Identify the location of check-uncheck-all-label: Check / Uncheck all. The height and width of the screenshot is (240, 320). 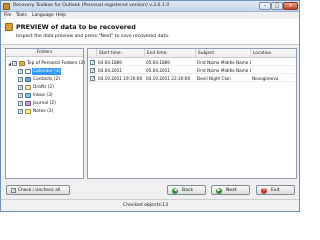
(39, 190).